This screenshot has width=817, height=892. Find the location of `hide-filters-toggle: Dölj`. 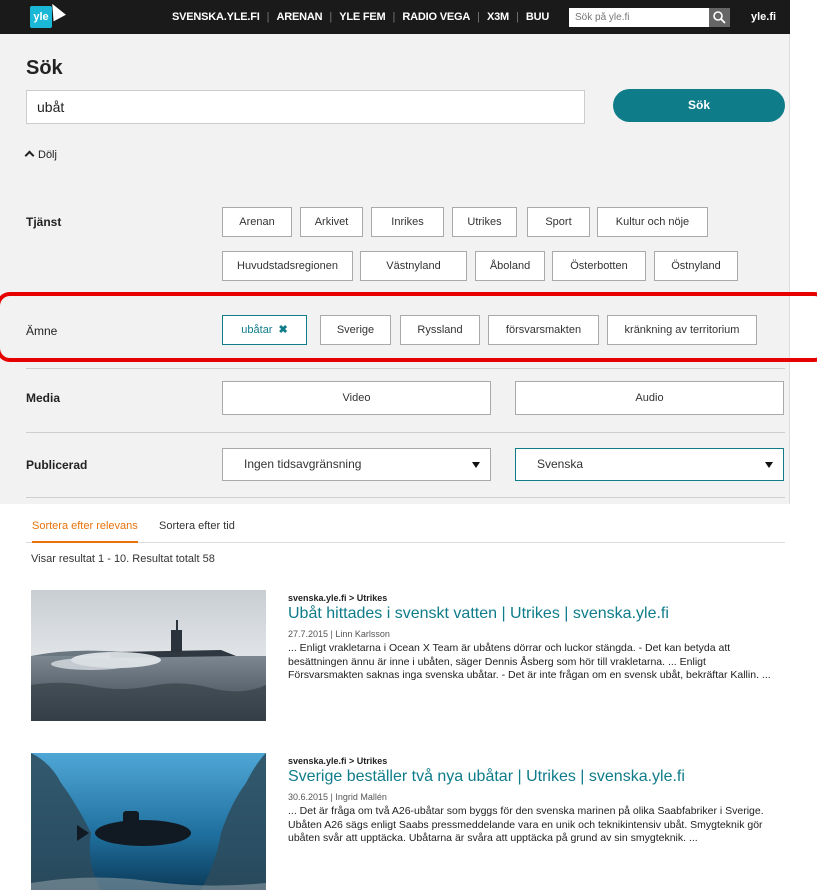

hide-filters-toggle: Dölj is located at coordinates (40, 155).